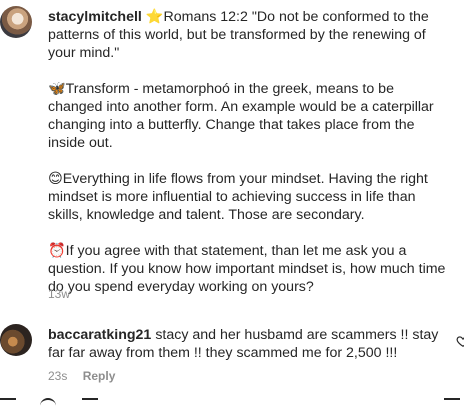  What do you see at coordinates (95, 17) in the screenshot?
I see `comment-username: stacylmitchell` at bounding box center [95, 17].